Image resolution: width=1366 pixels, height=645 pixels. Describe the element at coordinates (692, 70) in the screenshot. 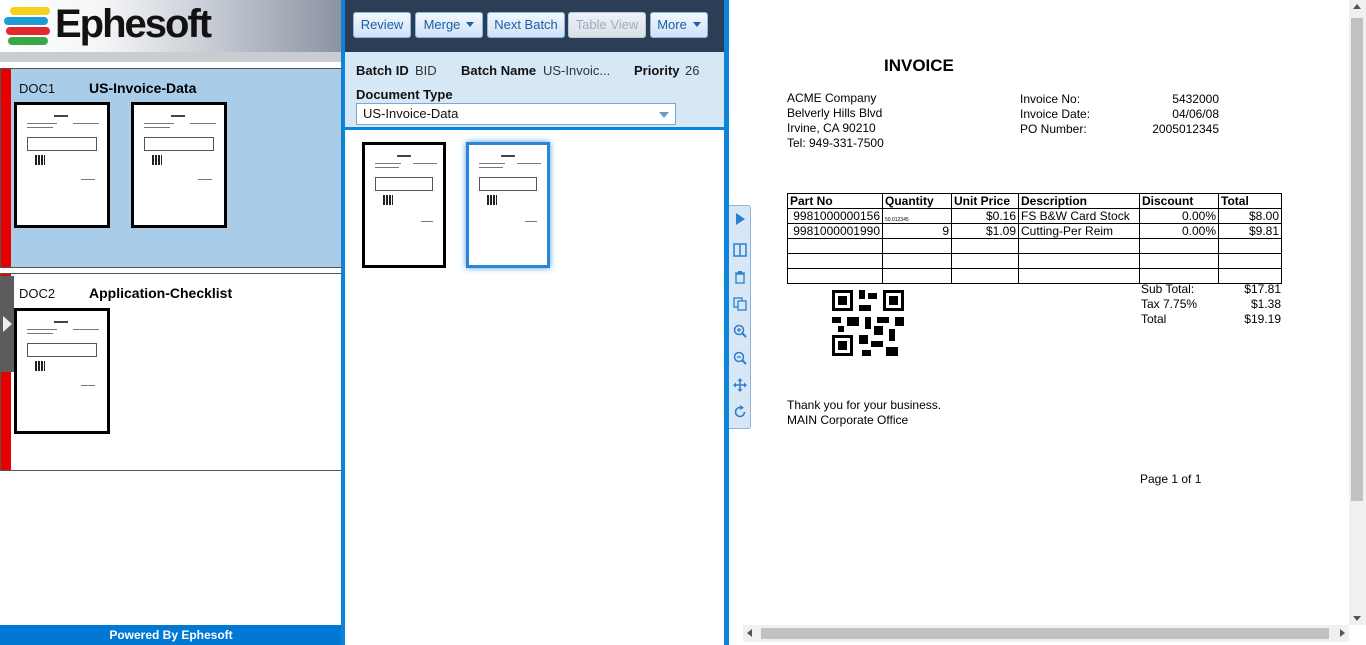

I see `priority-value: 26` at that location.